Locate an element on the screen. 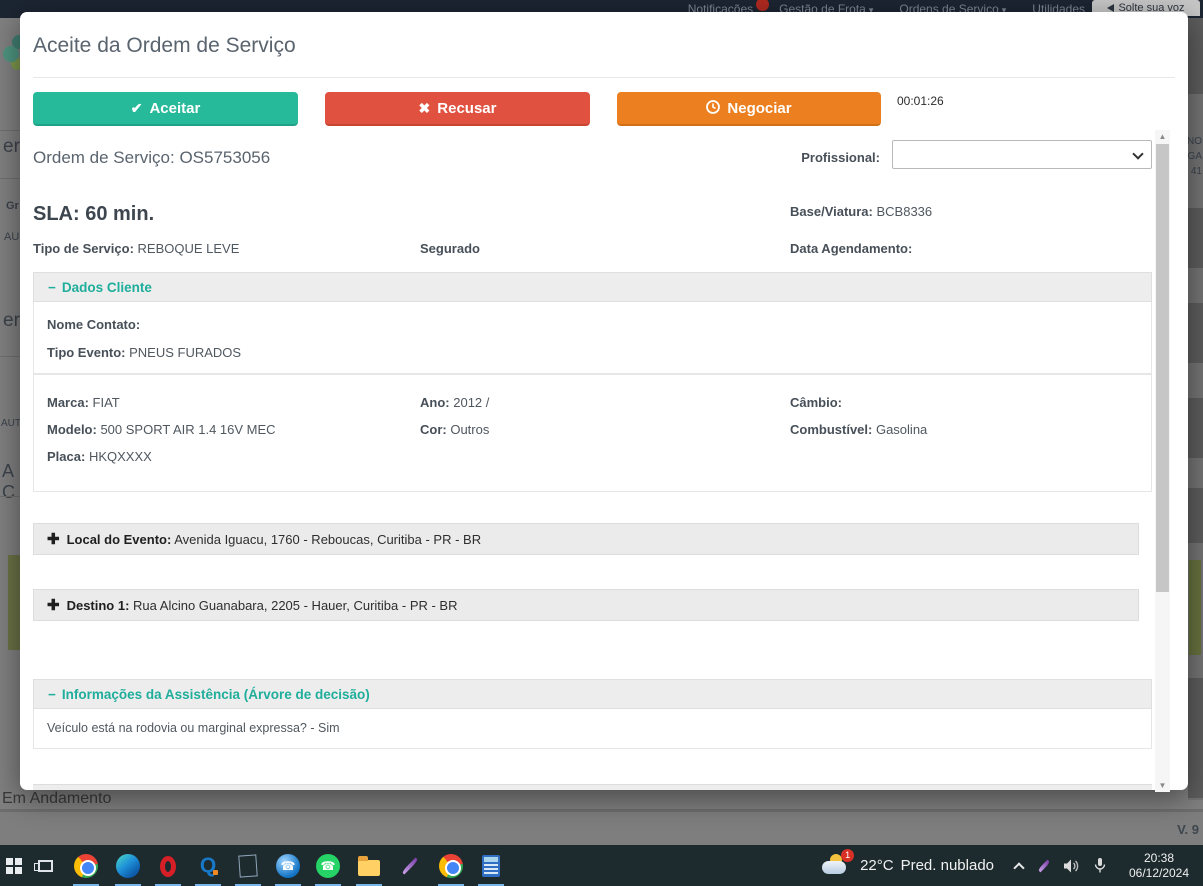 This screenshot has width=1203, height=886. professional-label: Profissional: is located at coordinates (840, 157).